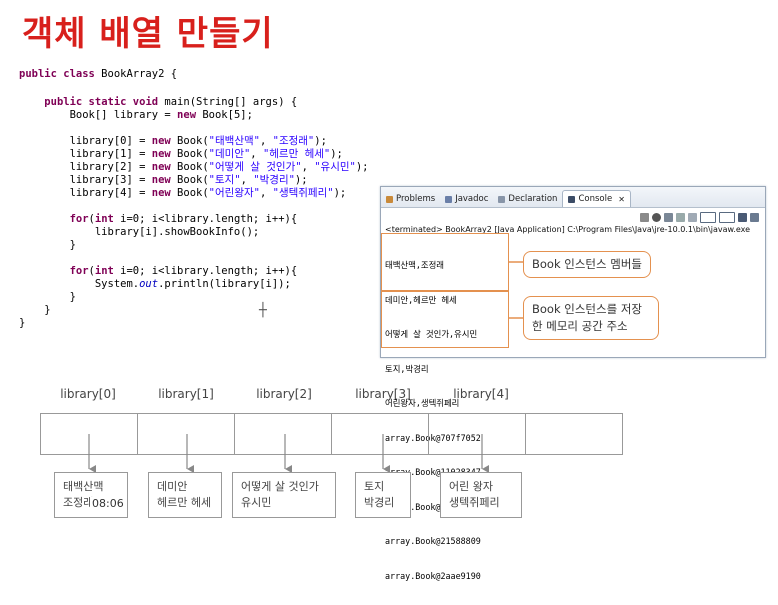  Describe the element at coordinates (83, 486) in the screenshot. I see `book-title: 태백산맥` at that location.